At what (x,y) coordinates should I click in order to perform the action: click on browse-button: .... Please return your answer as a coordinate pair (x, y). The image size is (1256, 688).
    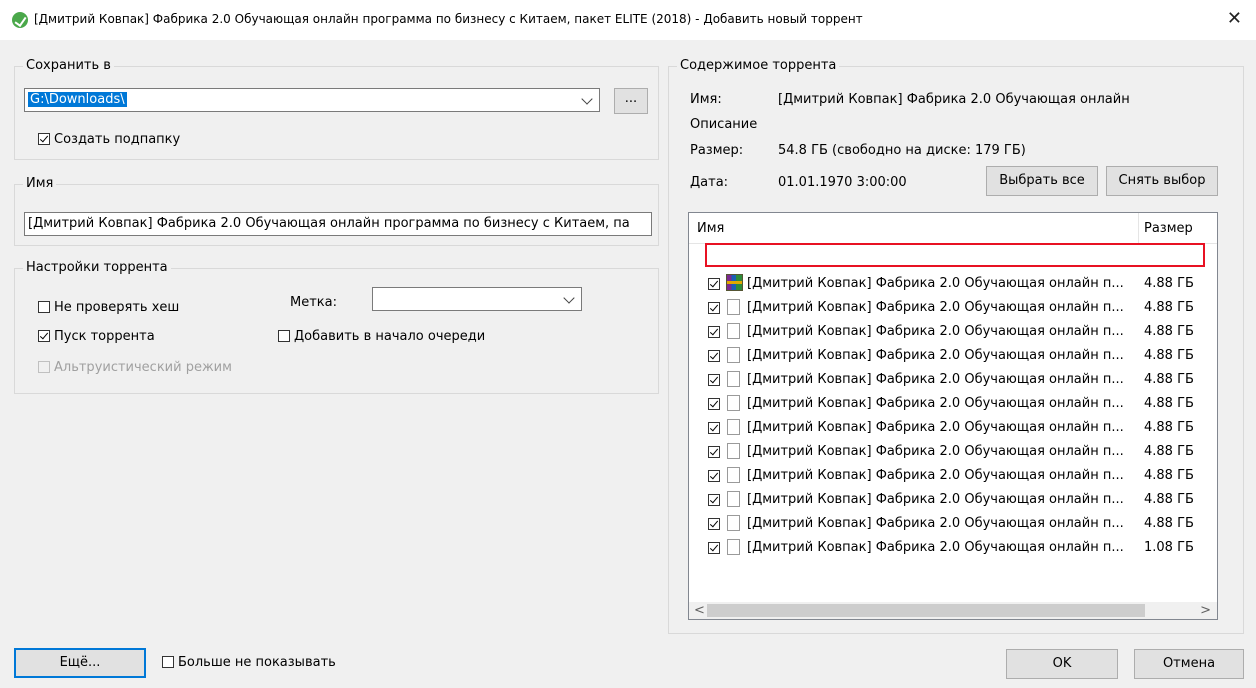
    Looking at the image, I should click on (631, 101).